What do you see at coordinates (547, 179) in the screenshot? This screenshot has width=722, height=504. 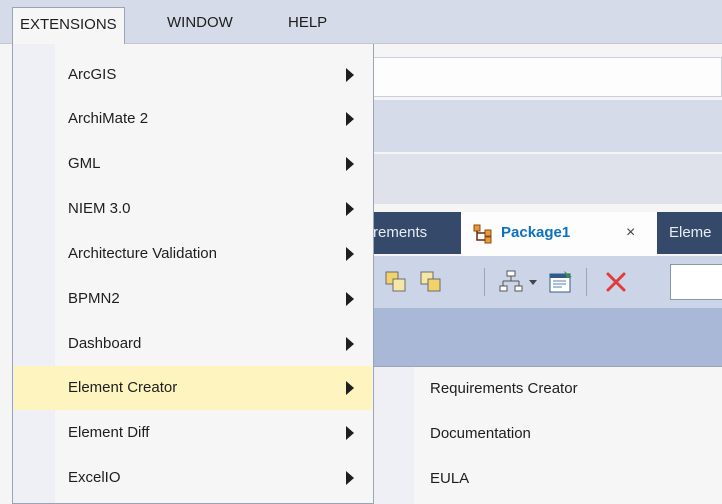 I see `secondary-toolbar` at bounding box center [547, 179].